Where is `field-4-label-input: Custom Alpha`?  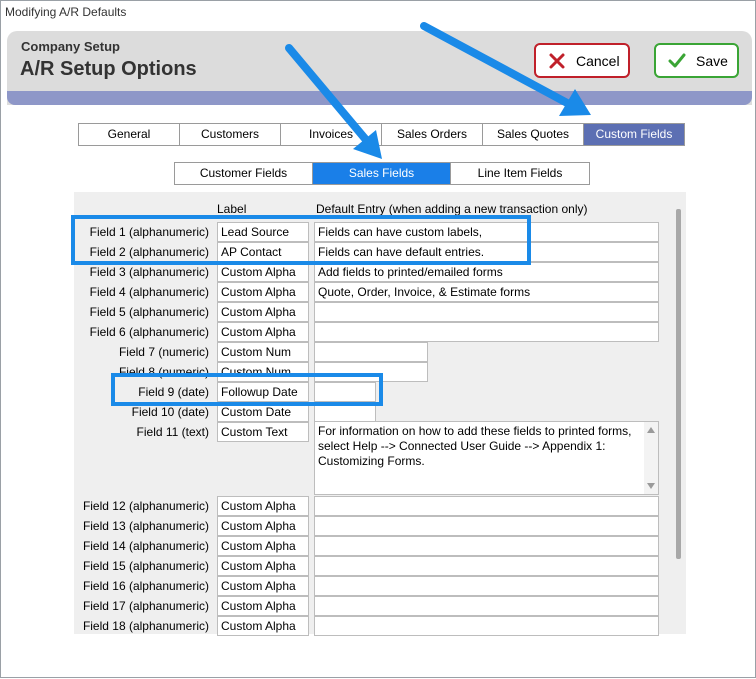
field-4-label-input: Custom Alpha is located at coordinates (263, 292).